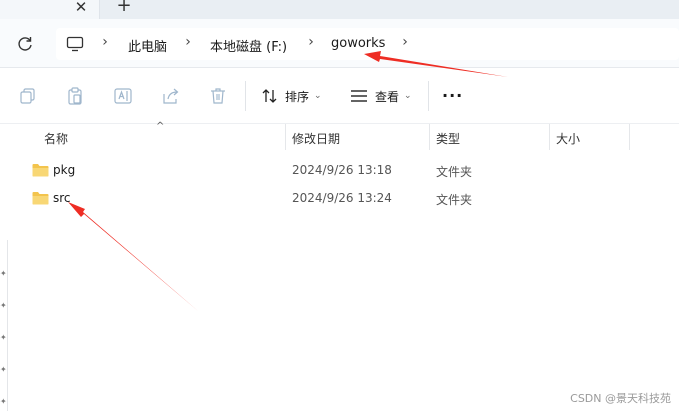 The image size is (679, 411). Describe the element at coordinates (620, 398) in the screenshot. I see `watermark: CSDN @景天科技苑` at that location.